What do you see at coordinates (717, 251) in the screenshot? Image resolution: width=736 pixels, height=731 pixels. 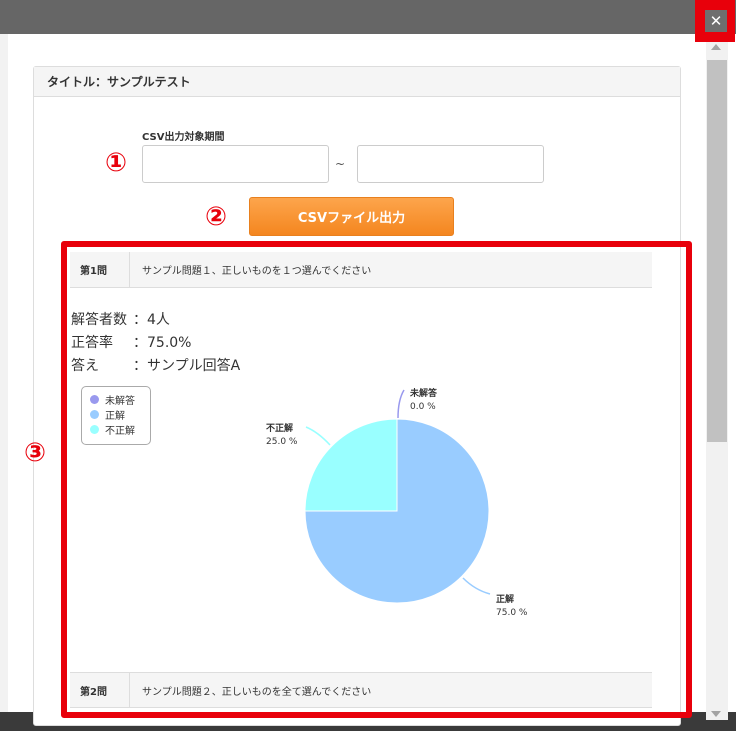 I see `scrollbar-thumb` at bounding box center [717, 251].